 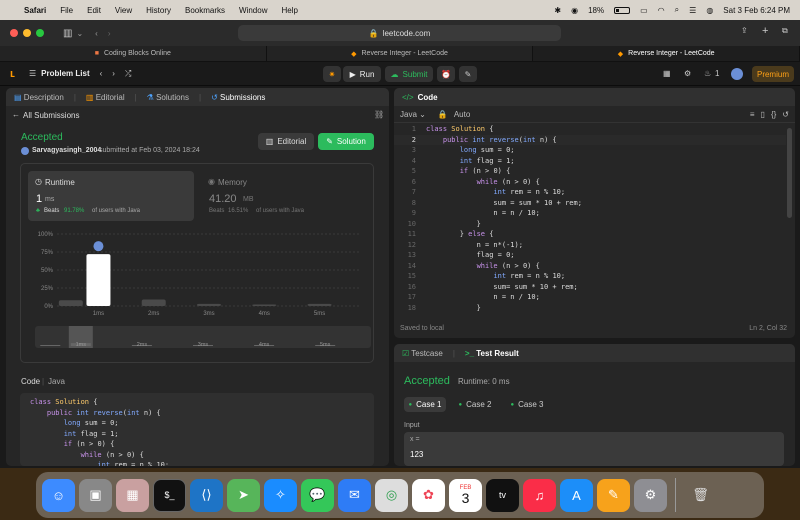 I want to click on clock: Sat 3 Feb 6:24 PM, so click(x=756, y=10).